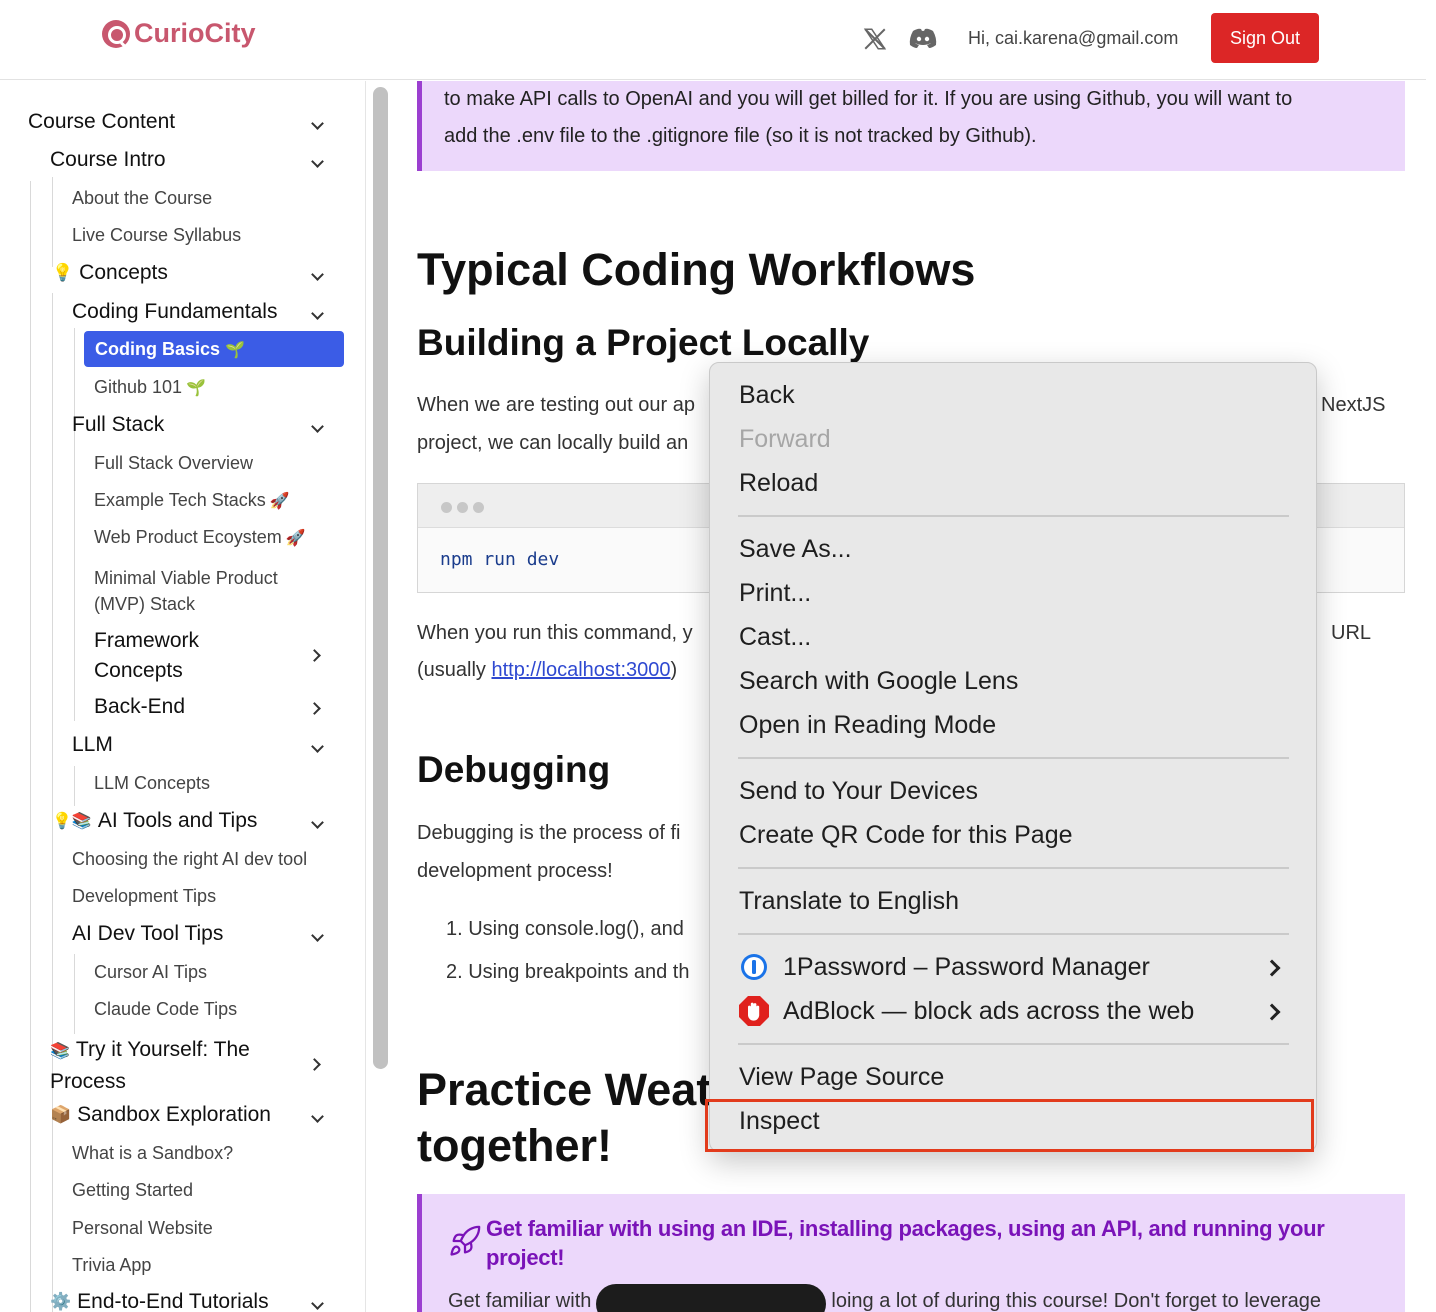 This screenshot has height=1312, width=1436. Describe the element at coordinates (754, 1011) in the screenshot. I see `adblock-icon` at that location.